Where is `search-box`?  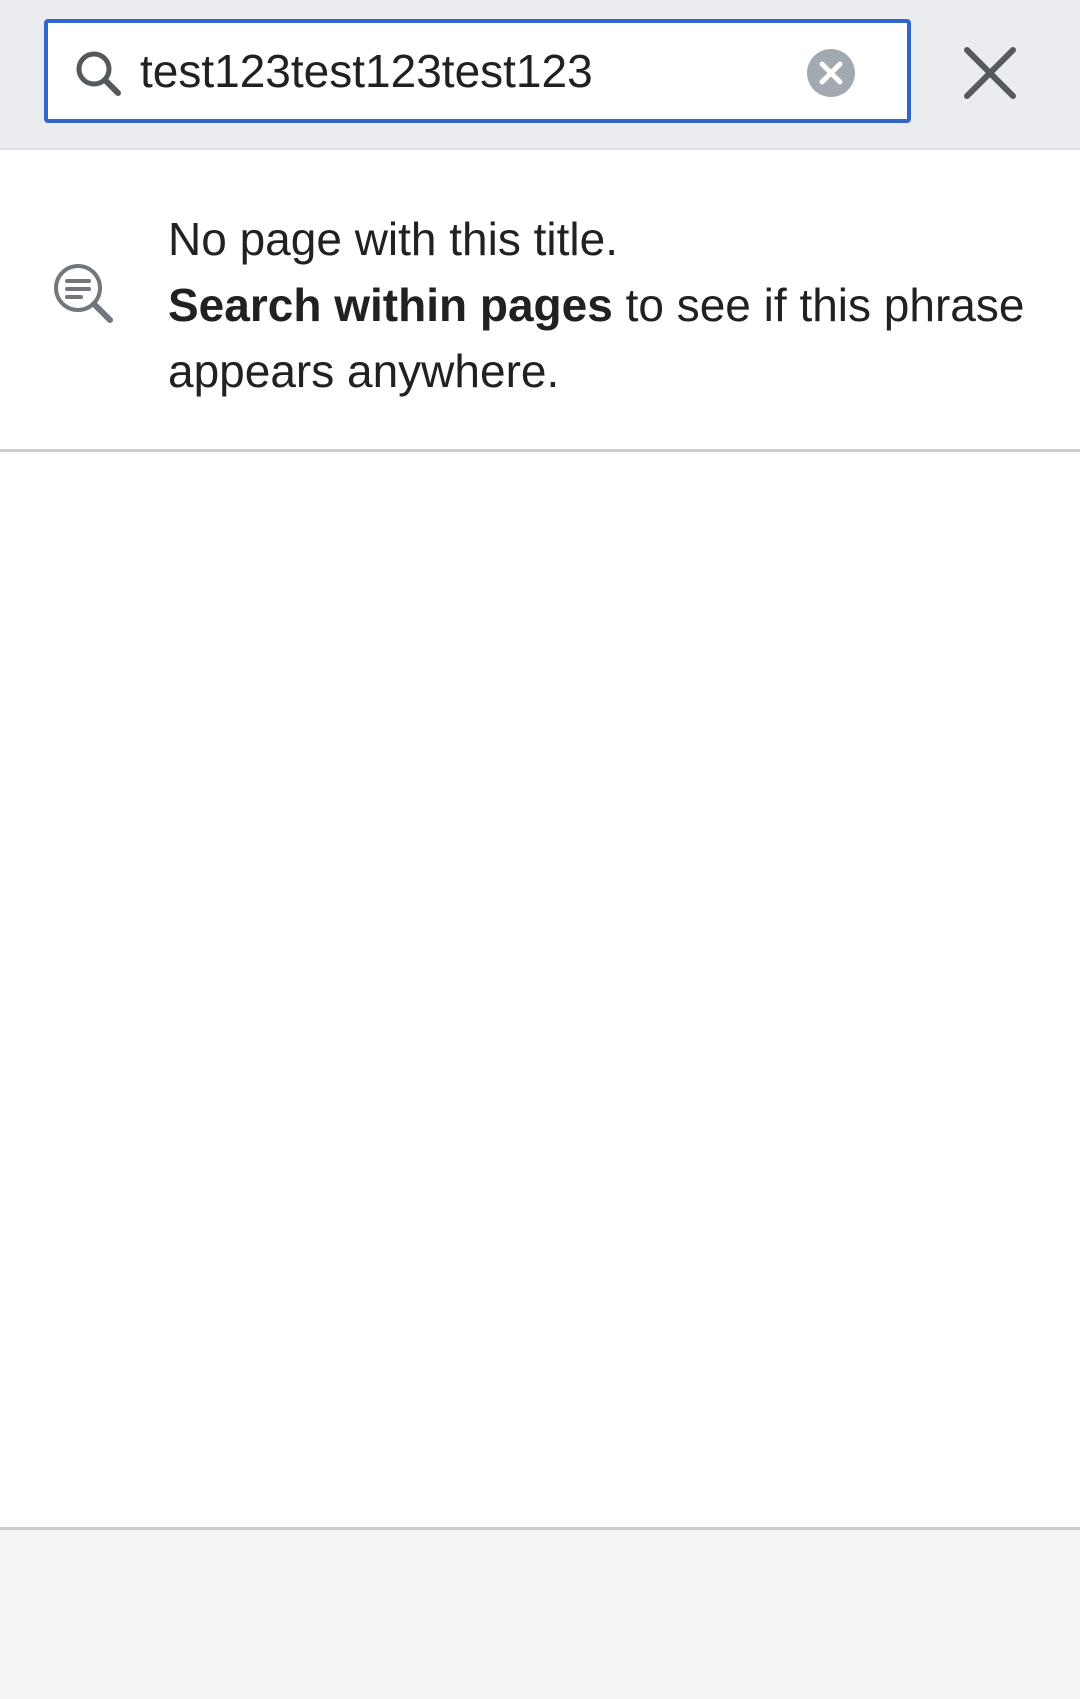 search-box is located at coordinates (477, 71).